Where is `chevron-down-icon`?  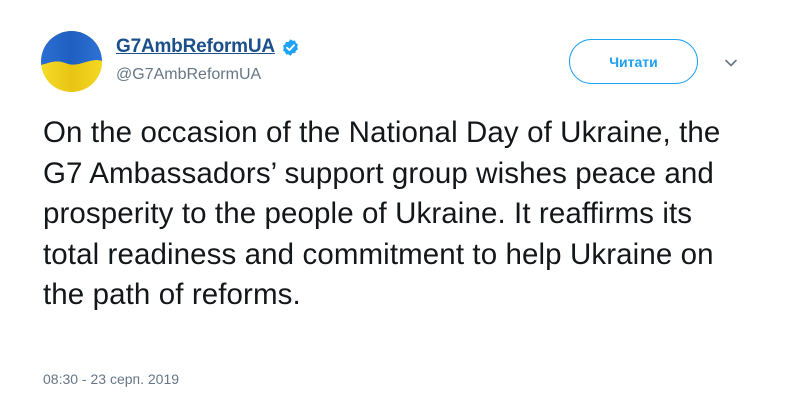 chevron-down-icon is located at coordinates (731, 63).